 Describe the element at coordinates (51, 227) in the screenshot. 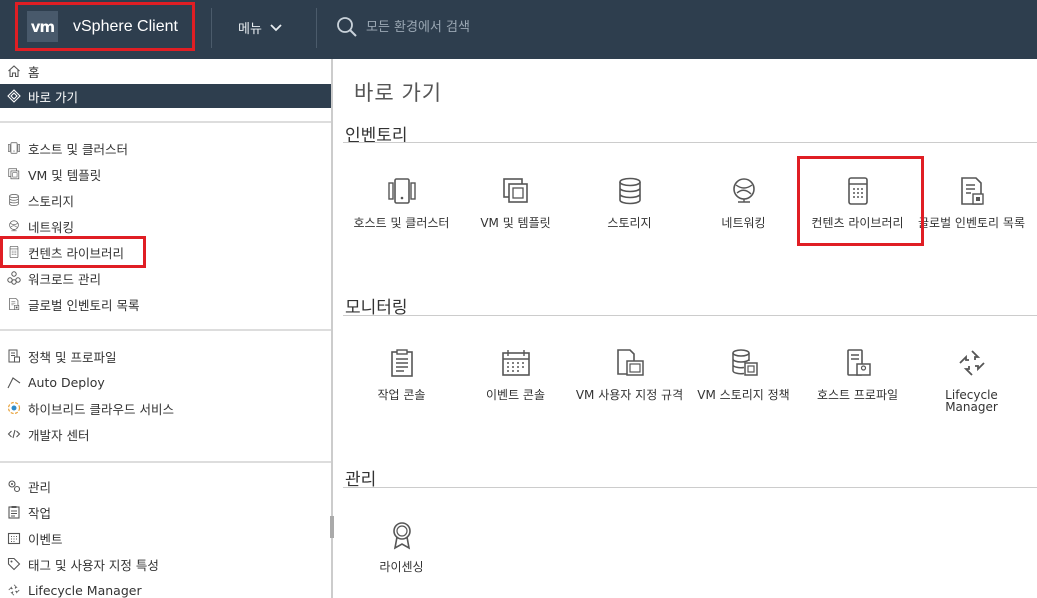

I see `sidebar-item-label: 네트워킹` at that location.